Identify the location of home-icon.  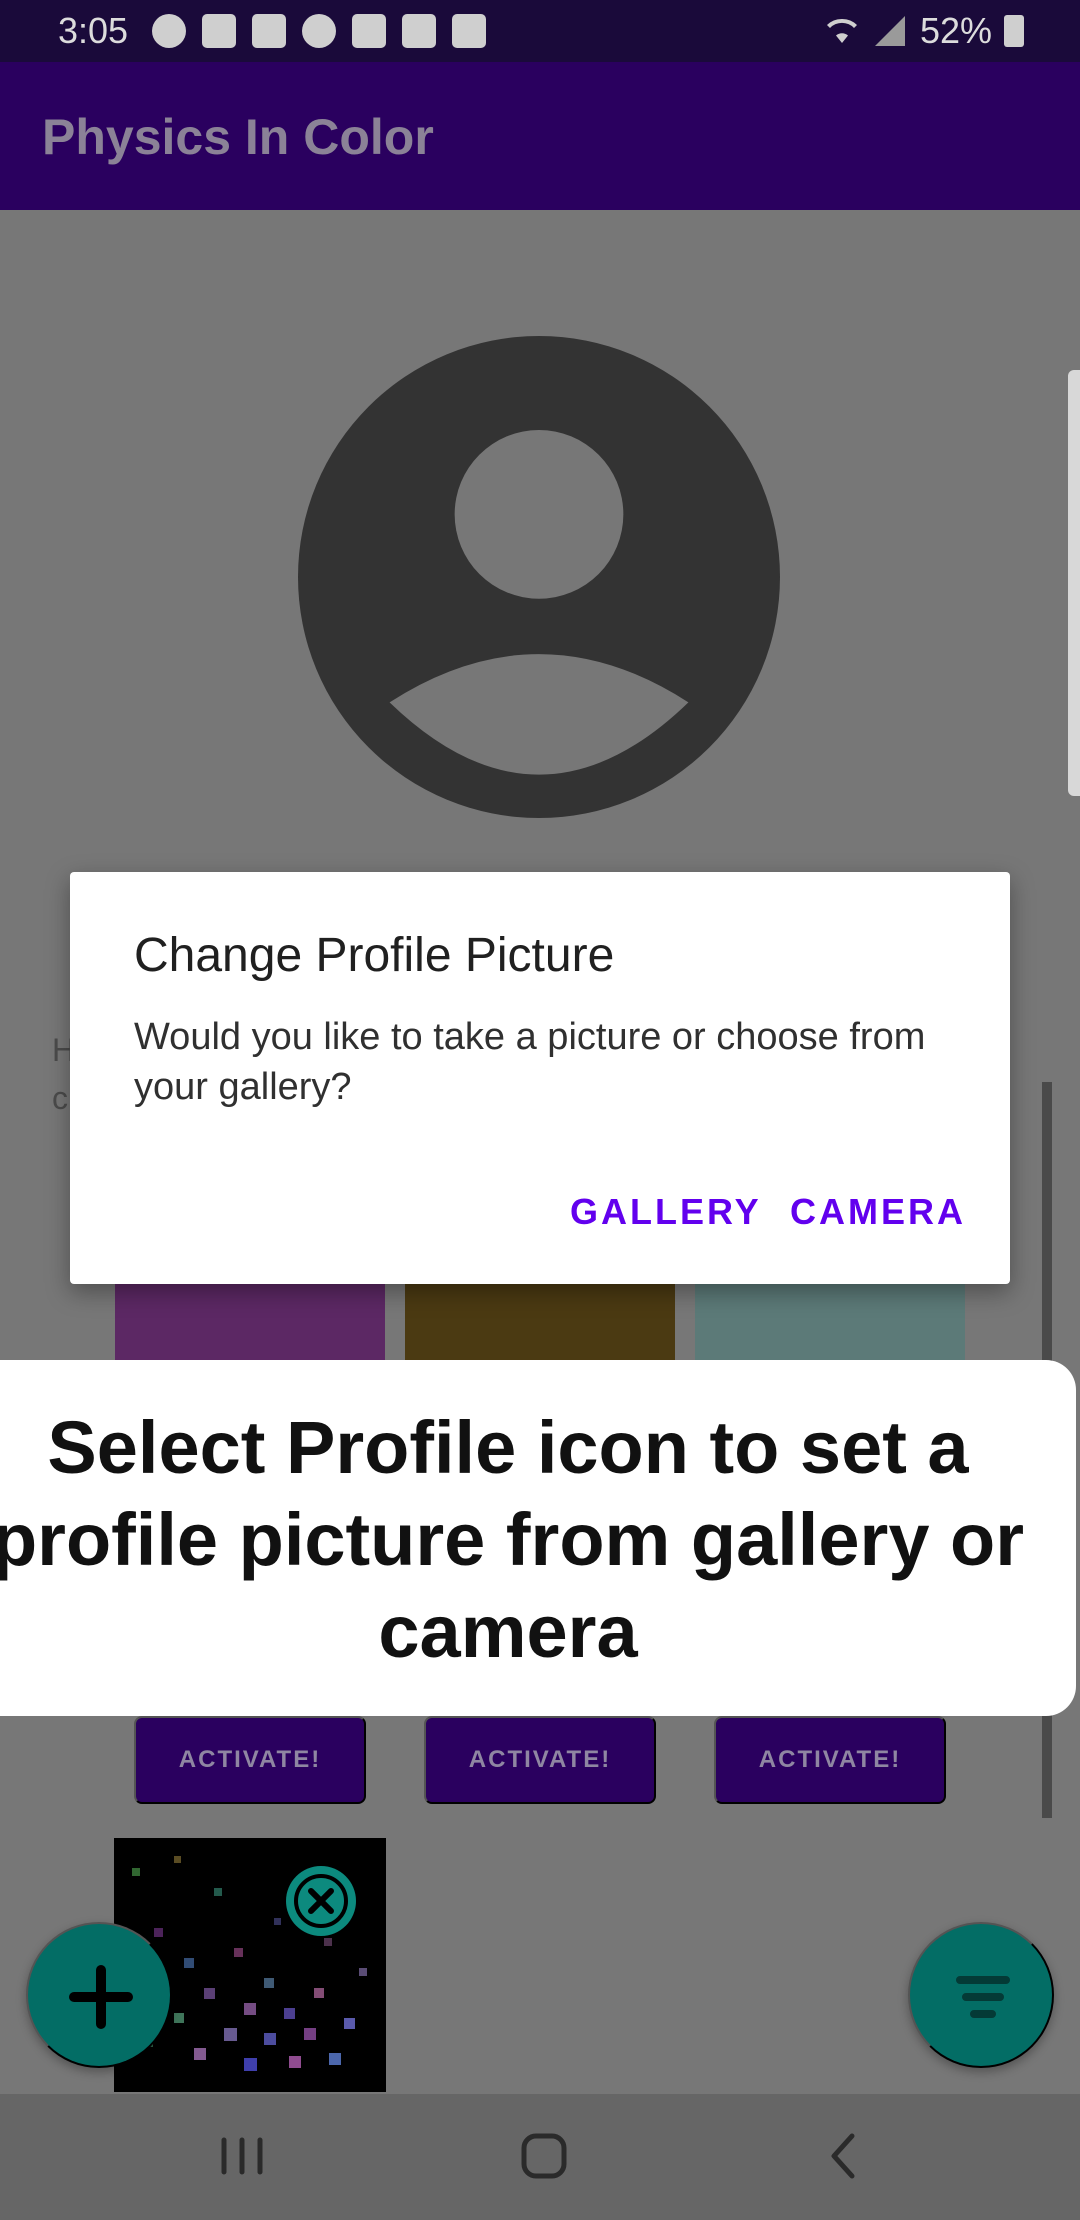
(544, 2156).